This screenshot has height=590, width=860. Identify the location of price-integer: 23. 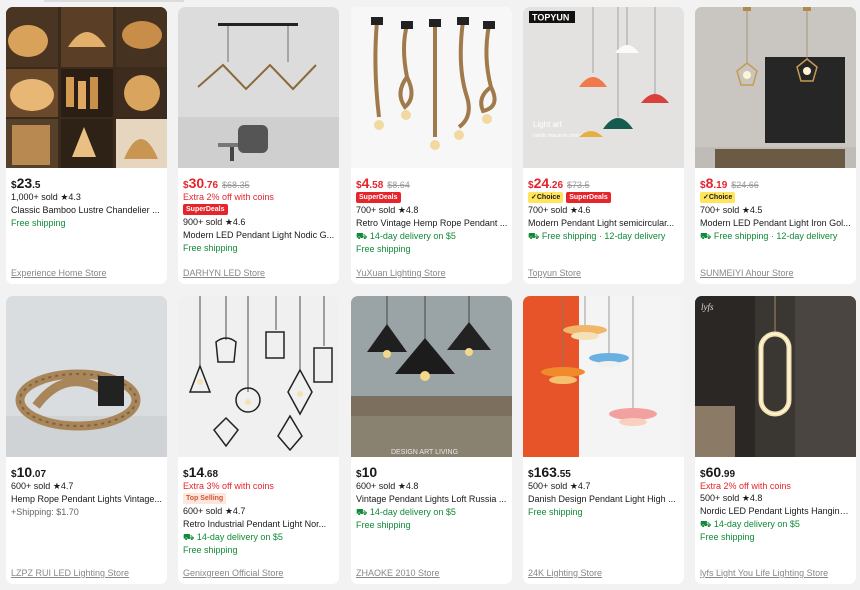
(24, 183).